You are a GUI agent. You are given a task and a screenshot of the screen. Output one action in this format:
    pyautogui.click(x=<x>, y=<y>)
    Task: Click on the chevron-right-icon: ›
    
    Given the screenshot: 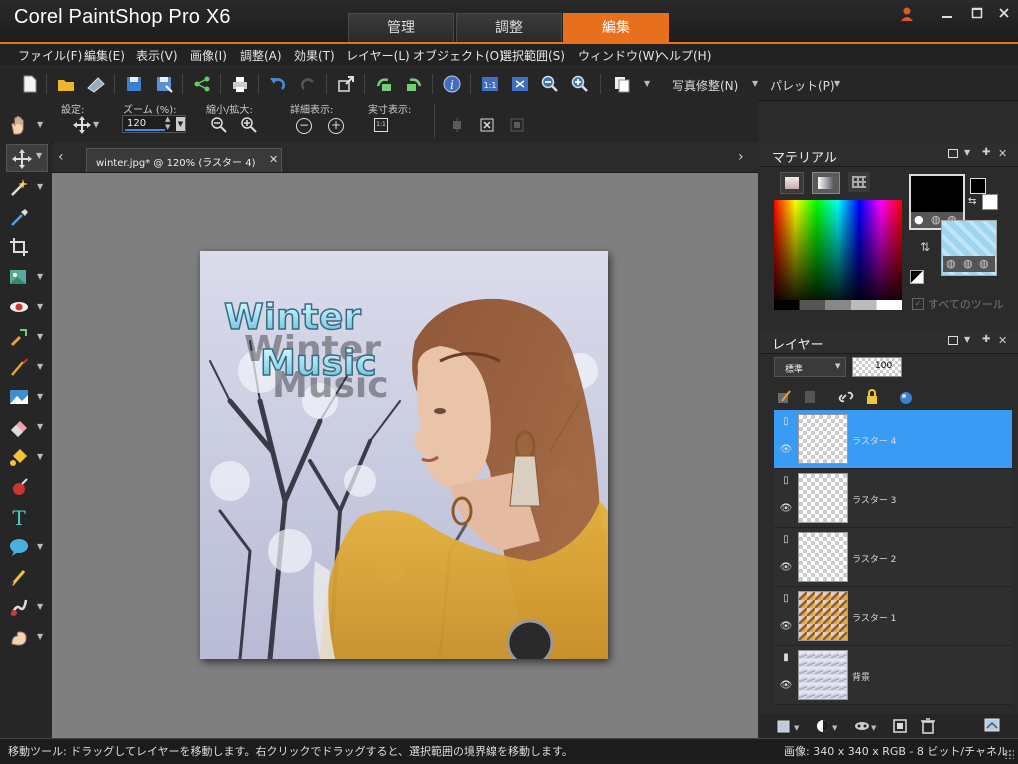 What is the action you would take?
    pyautogui.click(x=741, y=157)
    